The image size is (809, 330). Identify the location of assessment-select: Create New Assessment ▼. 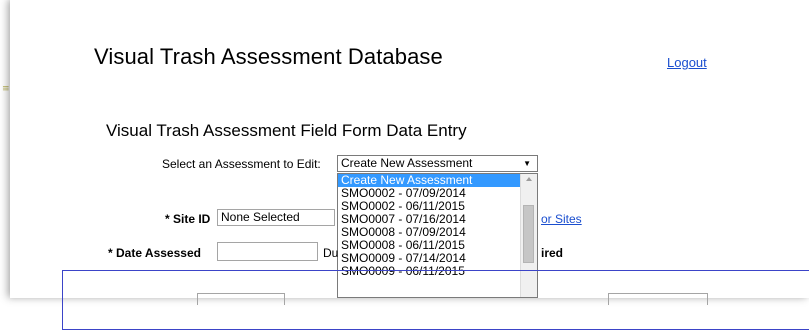
(437, 163).